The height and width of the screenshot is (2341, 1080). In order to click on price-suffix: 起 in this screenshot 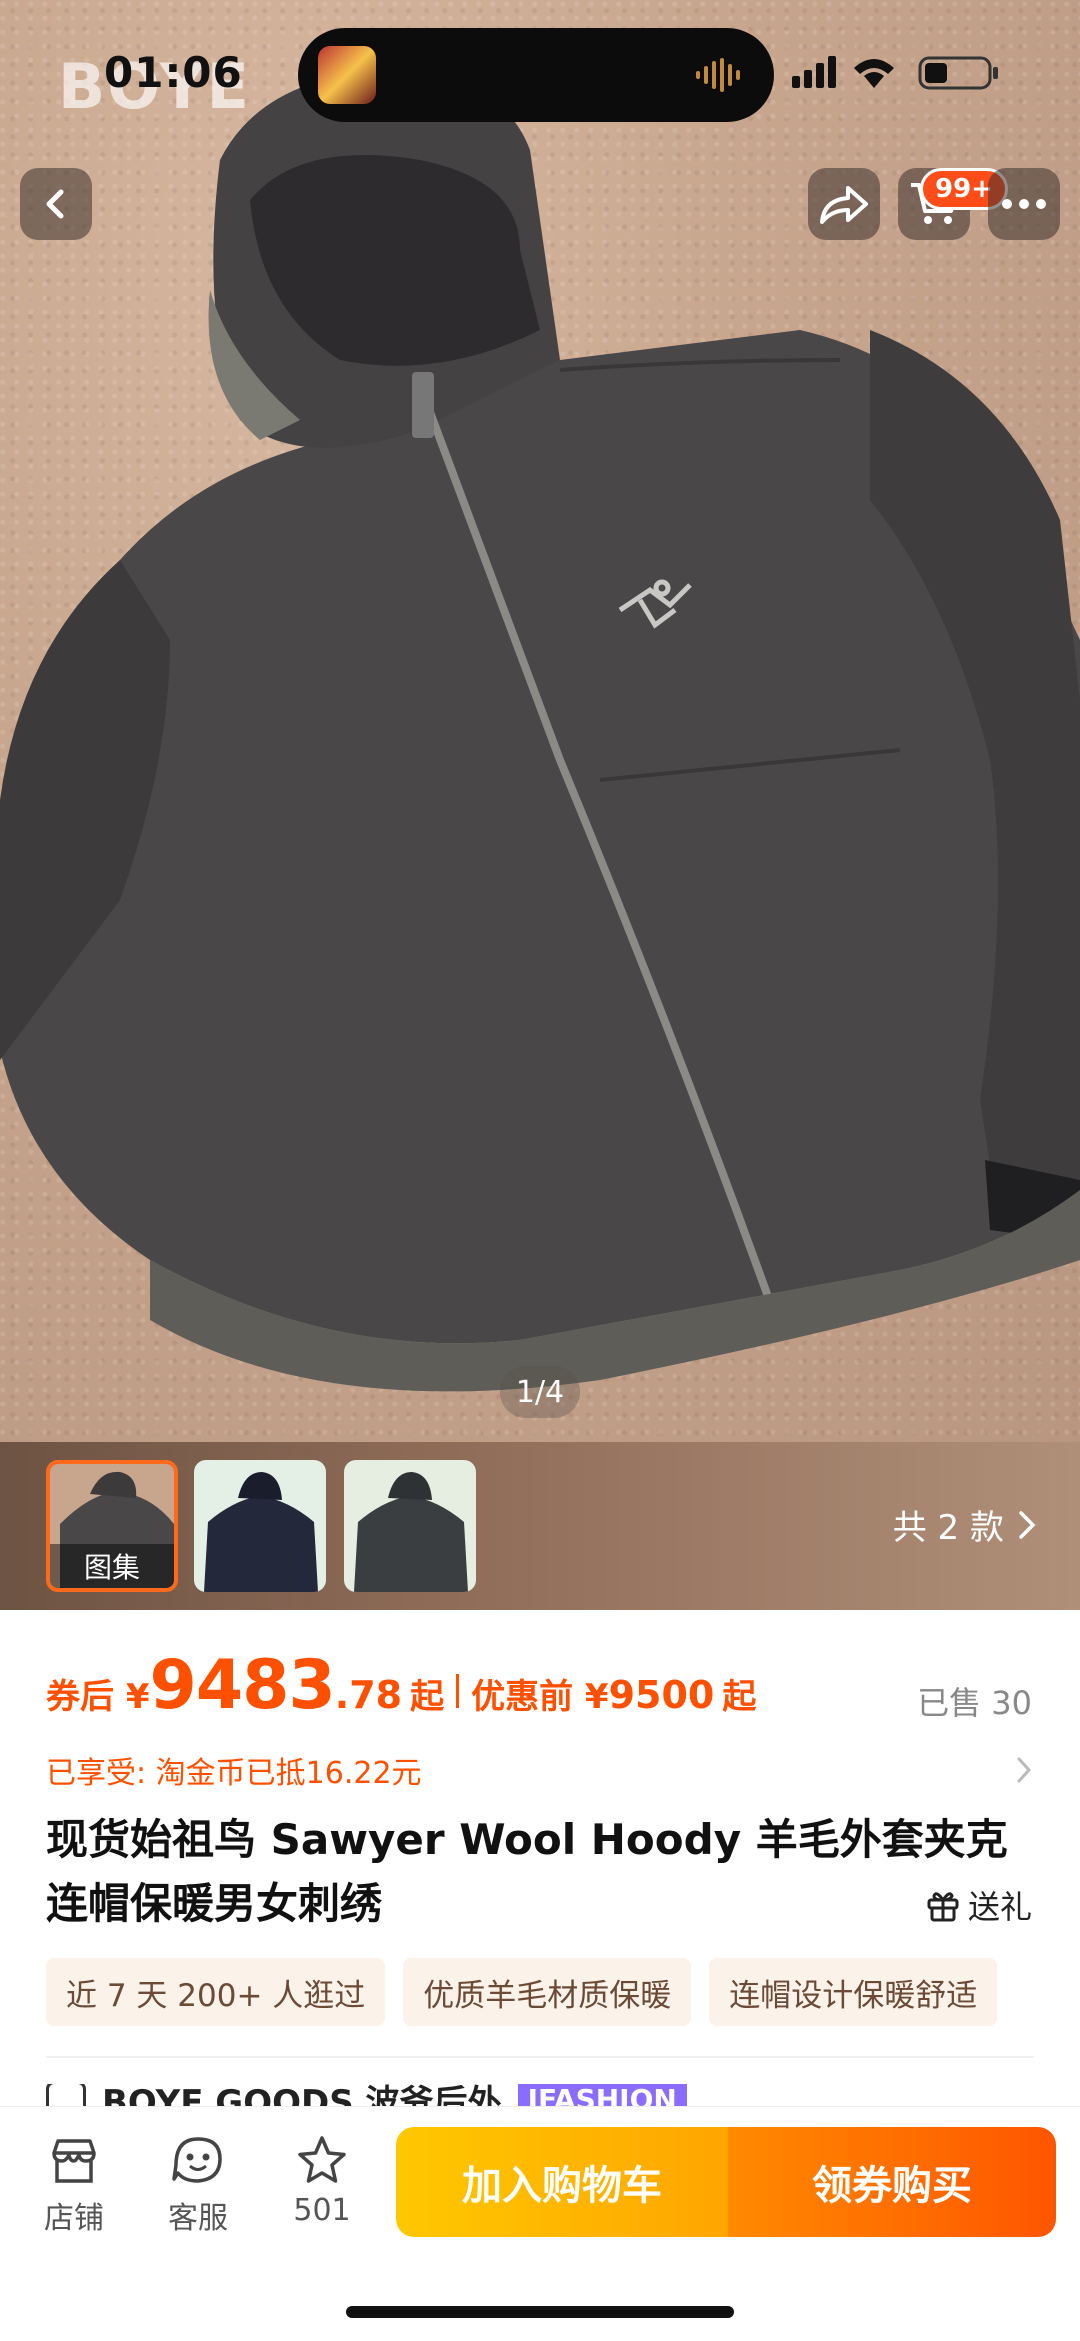, I will do `click(427, 1697)`.